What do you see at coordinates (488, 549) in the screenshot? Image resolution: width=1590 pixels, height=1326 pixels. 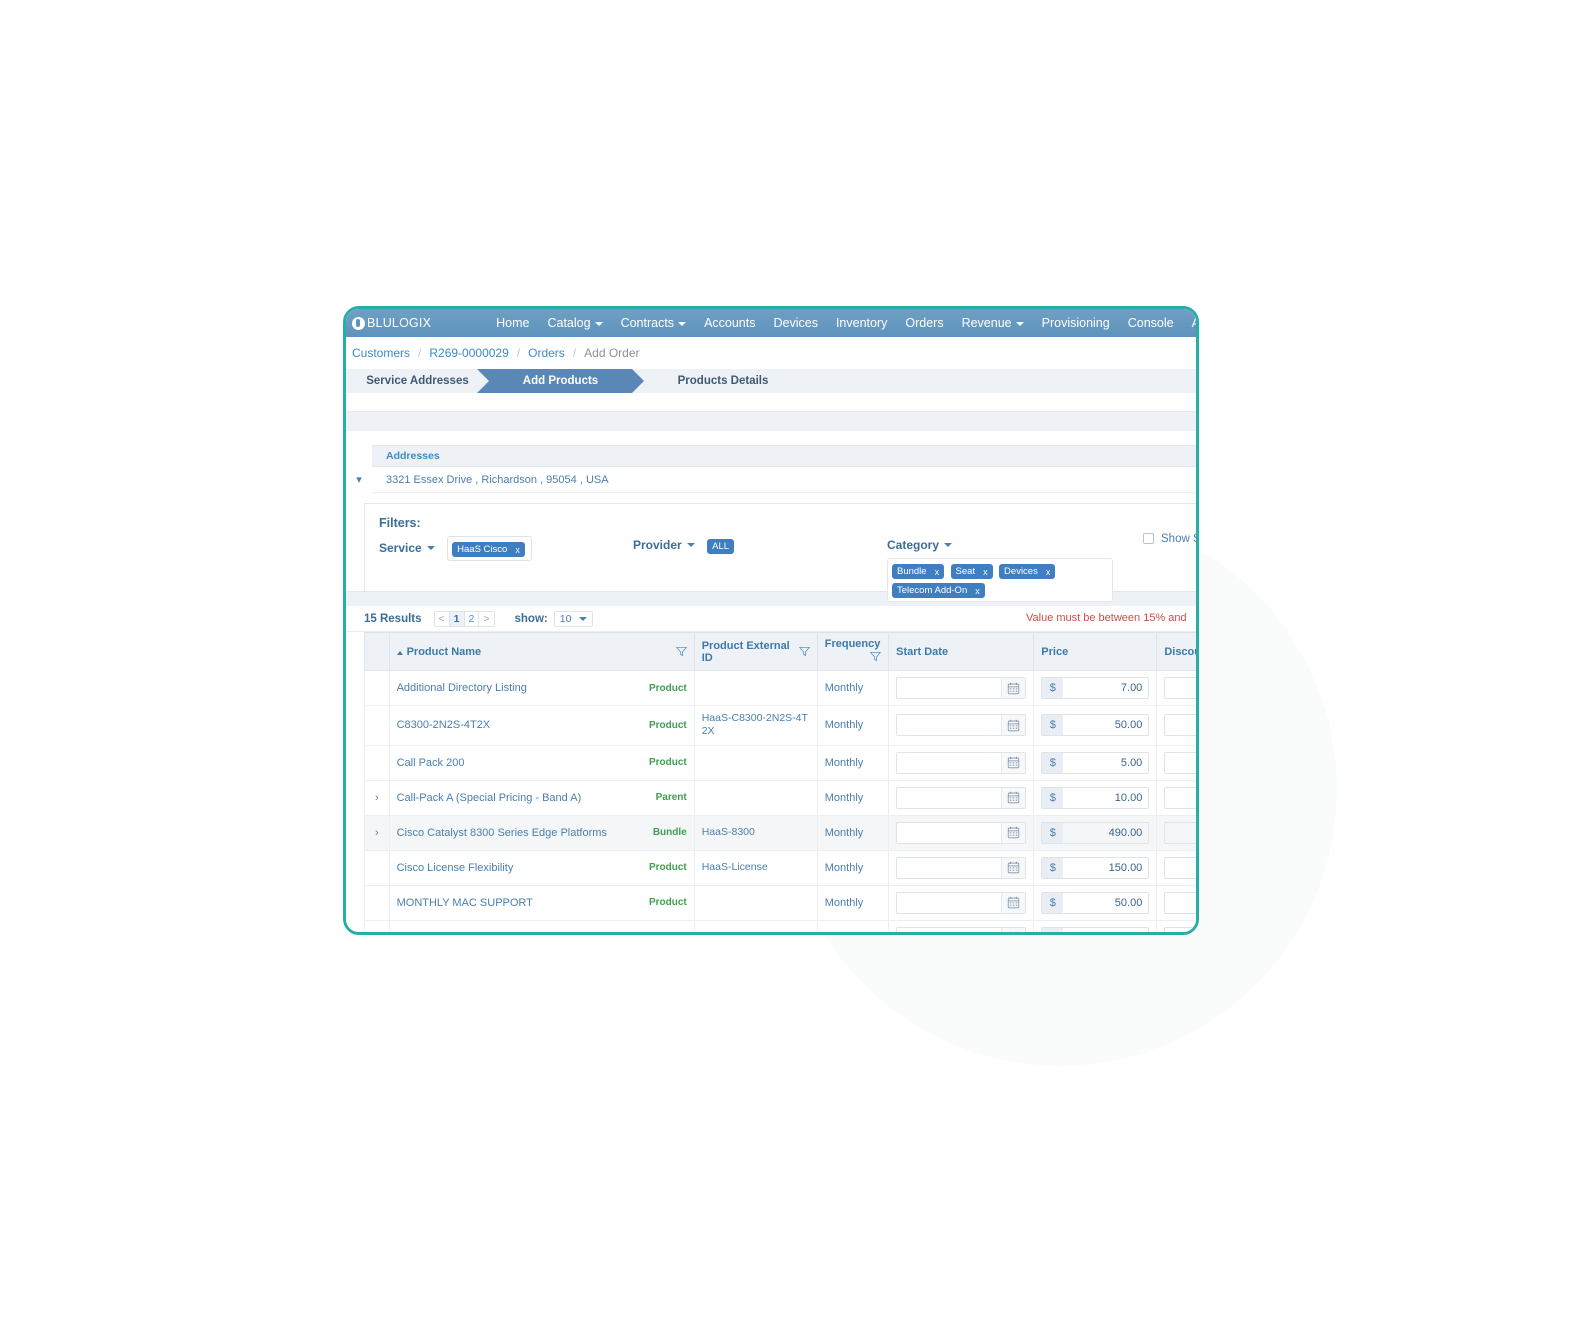 I see `service-chip: HaaS Cisco x` at bounding box center [488, 549].